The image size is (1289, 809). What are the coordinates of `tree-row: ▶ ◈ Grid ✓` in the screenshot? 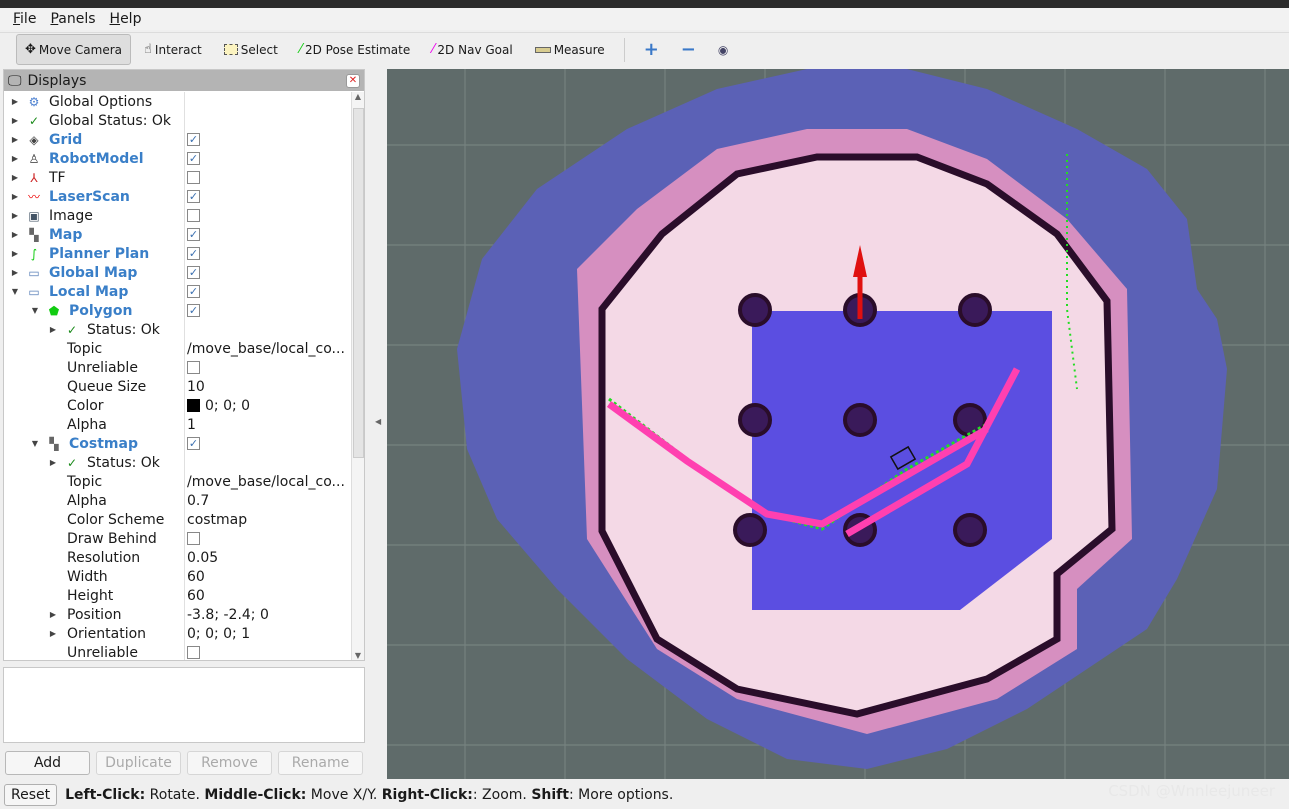 It's located at (177, 139).